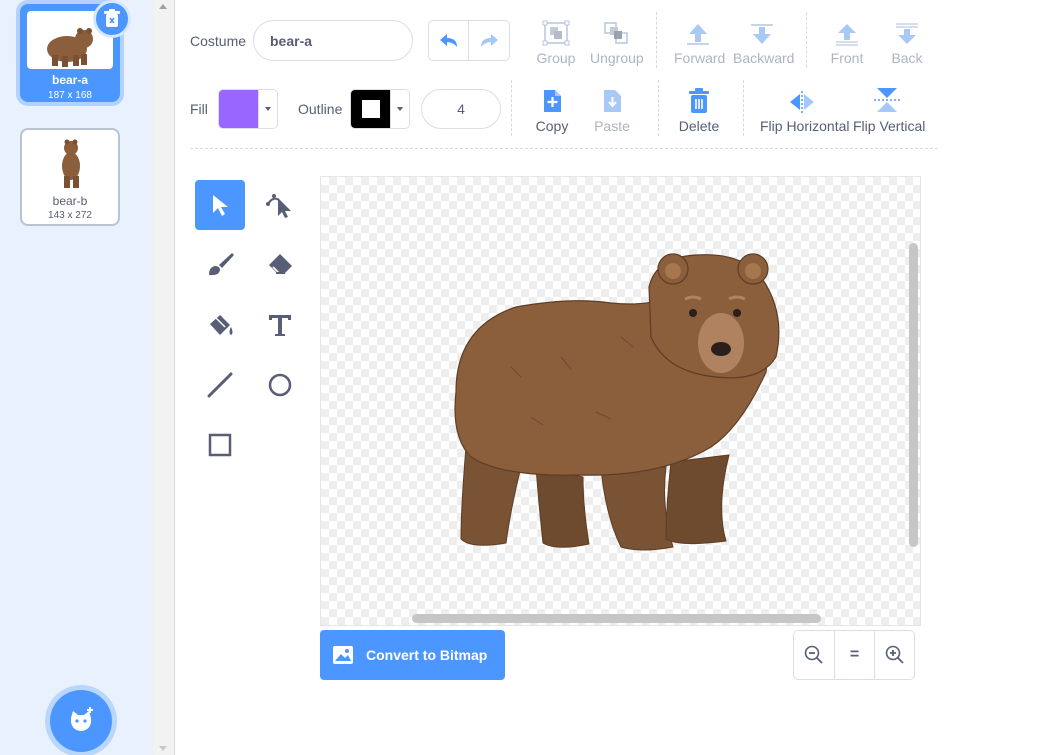  What do you see at coordinates (70, 95) in the screenshot?
I see `costume-size: 187 x 168` at bounding box center [70, 95].